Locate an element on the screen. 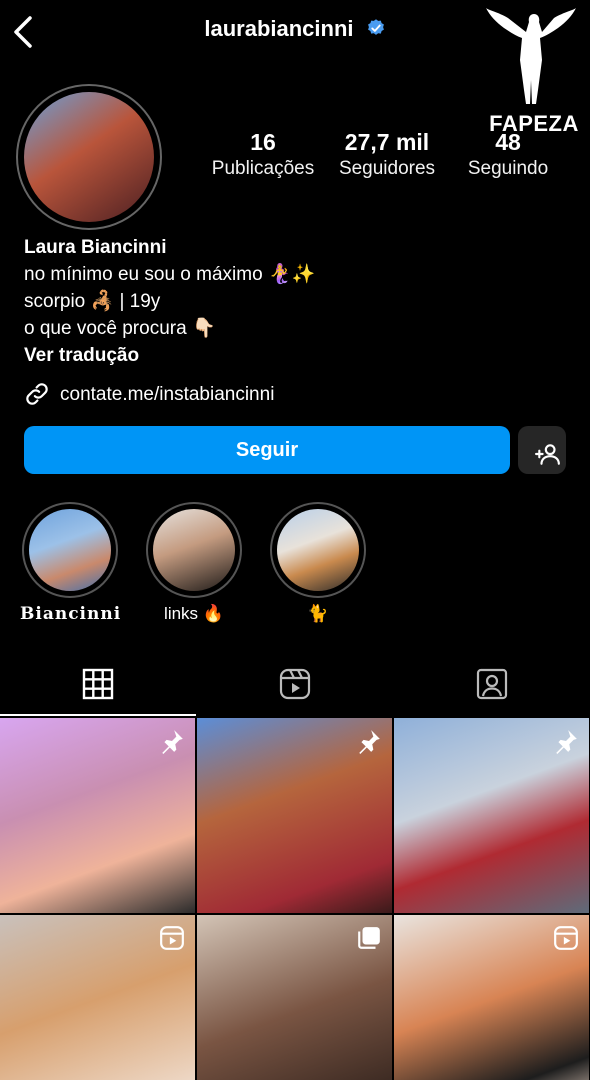  stat-value: 48 is located at coordinates (508, 142).